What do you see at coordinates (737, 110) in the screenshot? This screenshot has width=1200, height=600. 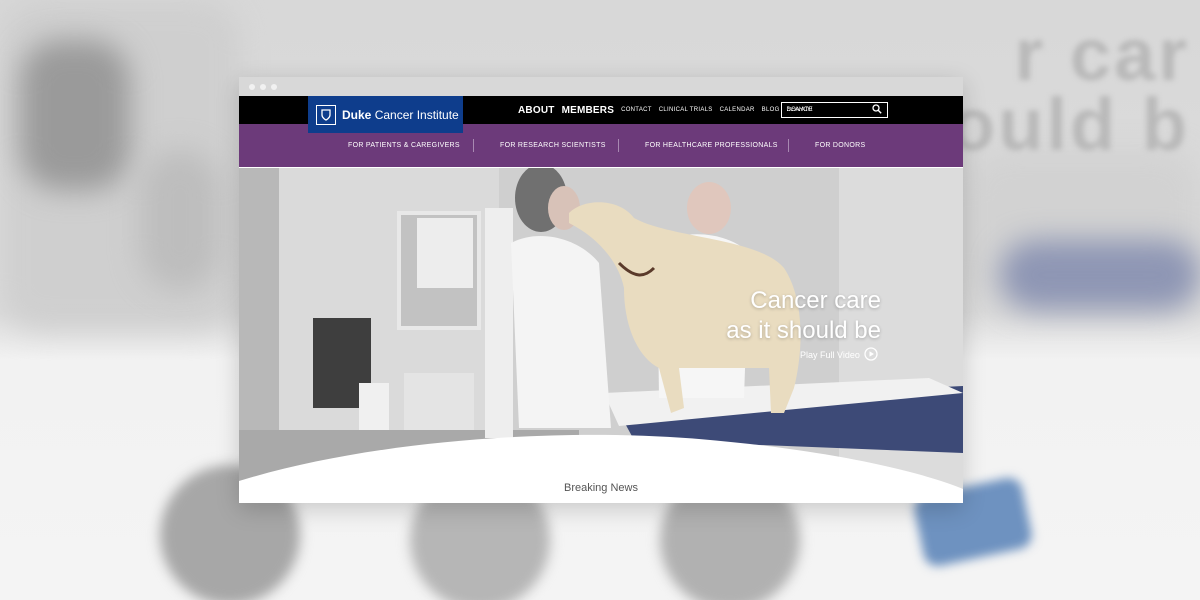 I see `nav-calendar: CALENDAR` at bounding box center [737, 110].